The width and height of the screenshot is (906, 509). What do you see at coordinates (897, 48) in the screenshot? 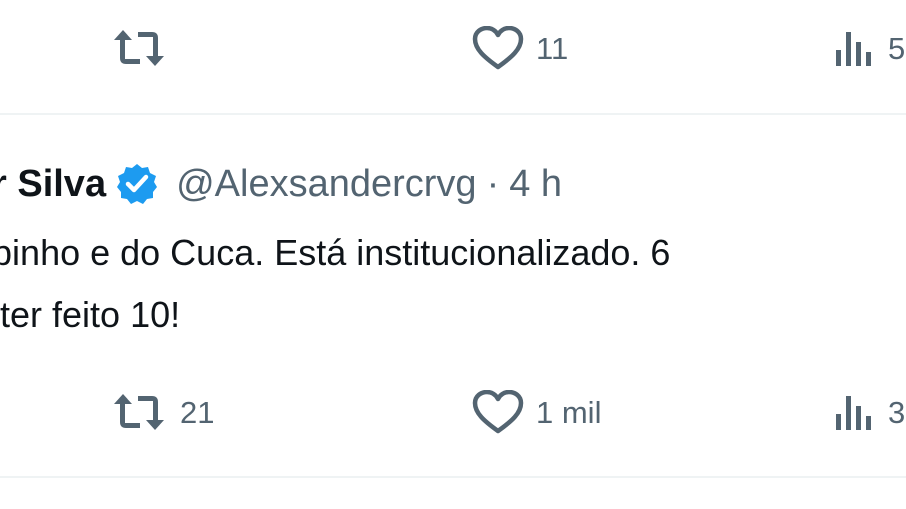
I see `views-count: 5` at bounding box center [897, 48].